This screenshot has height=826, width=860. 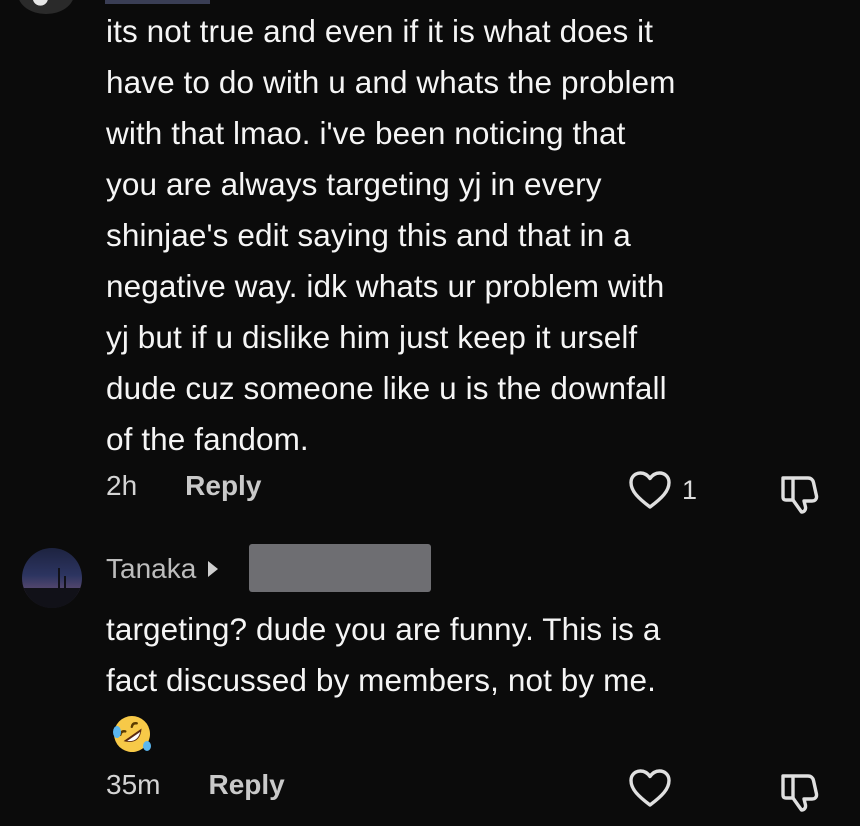 What do you see at coordinates (183, 486) in the screenshot?
I see `comment-meta-row: 2h Reply` at bounding box center [183, 486].